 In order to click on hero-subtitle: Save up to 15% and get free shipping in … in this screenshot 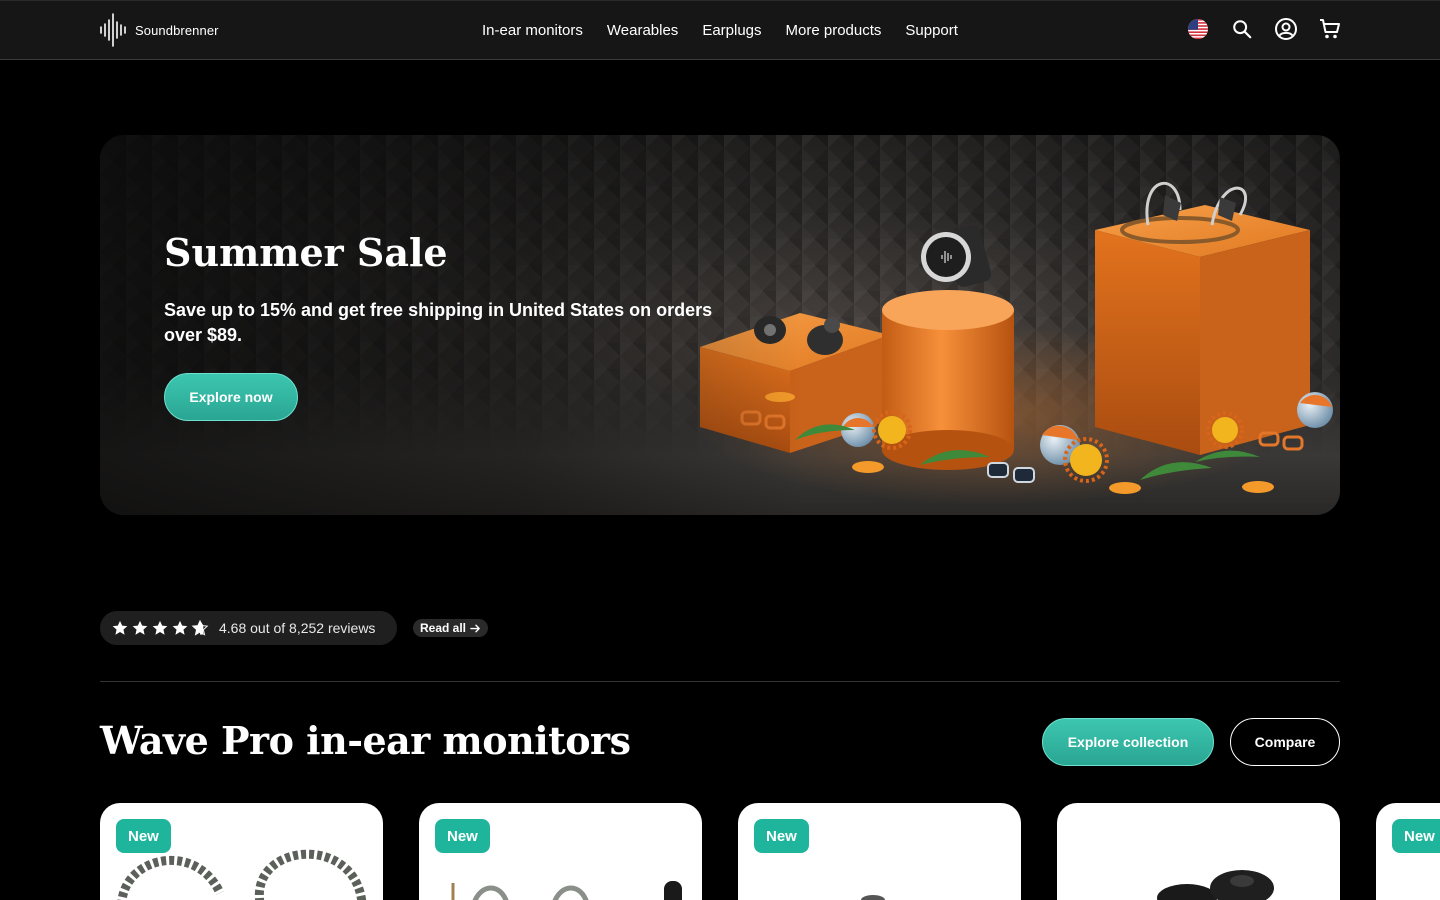, I will do `click(438, 322)`.